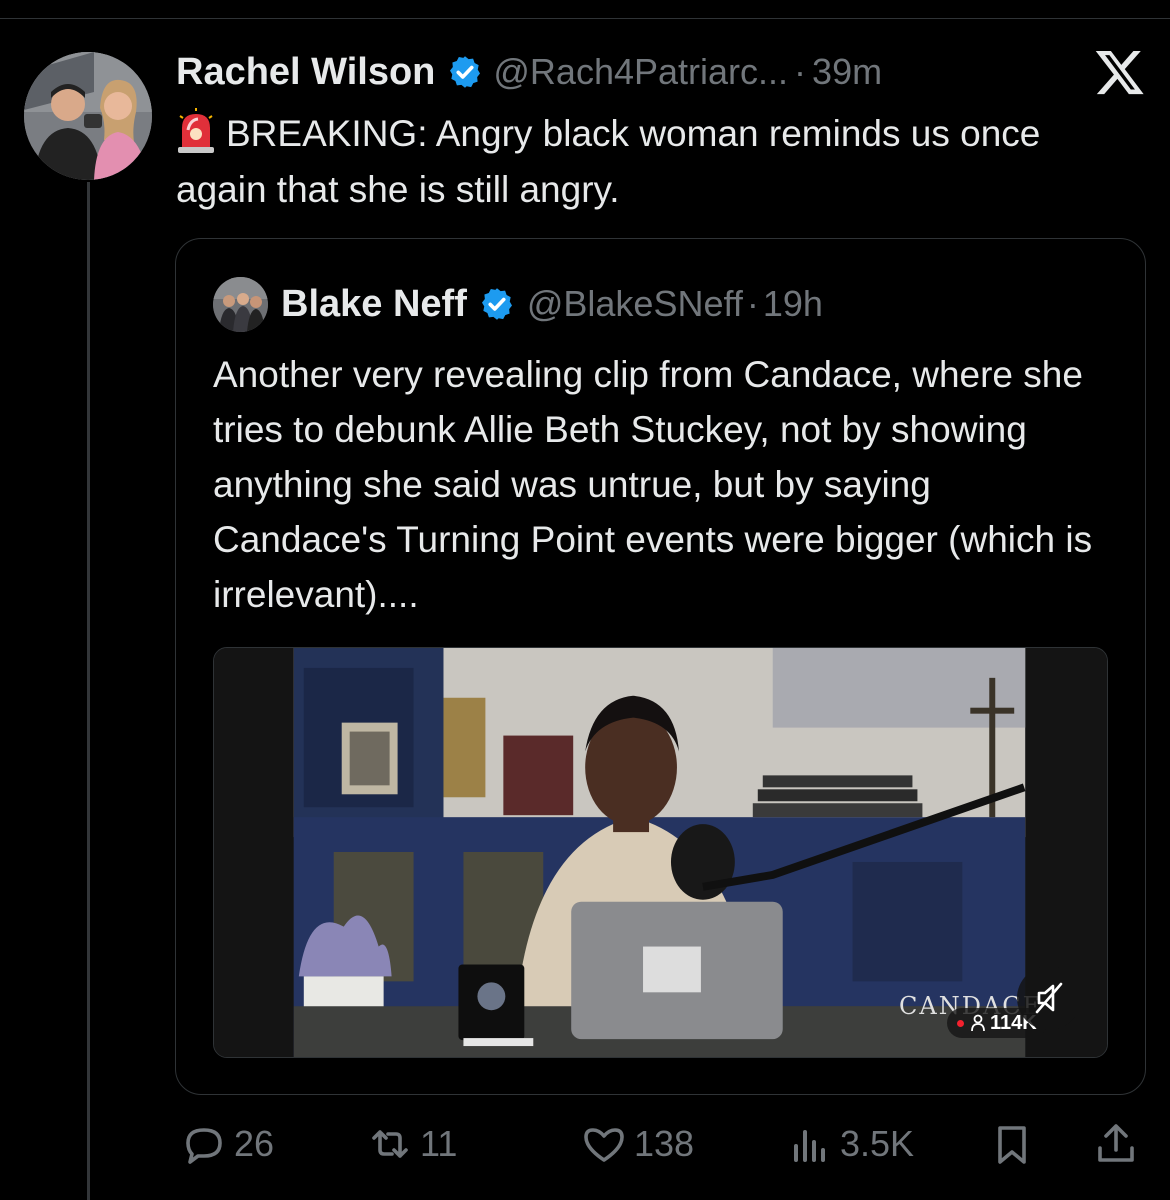 This screenshot has height=1200, width=1170. What do you see at coordinates (439, 1143) in the screenshot?
I see `repost-count: 11` at bounding box center [439, 1143].